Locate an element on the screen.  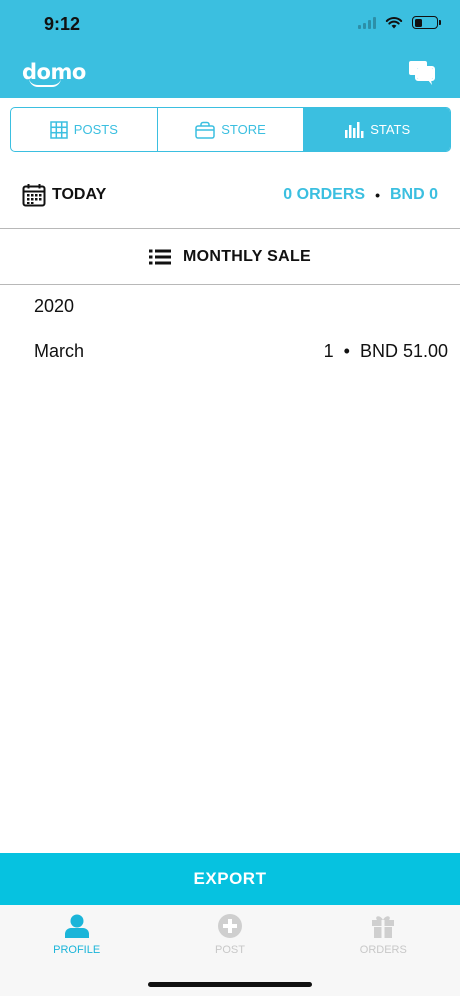
logo-smile is located at coordinates (45, 82).